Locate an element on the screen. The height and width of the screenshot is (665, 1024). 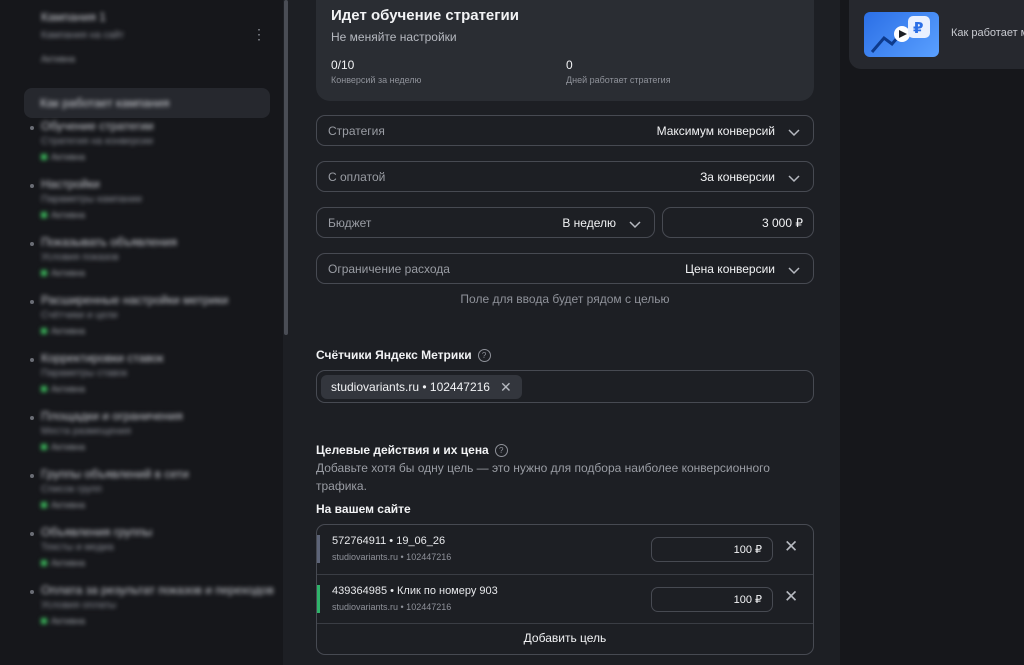
on-site-title: На вашем сайте is located at coordinates (363, 509).